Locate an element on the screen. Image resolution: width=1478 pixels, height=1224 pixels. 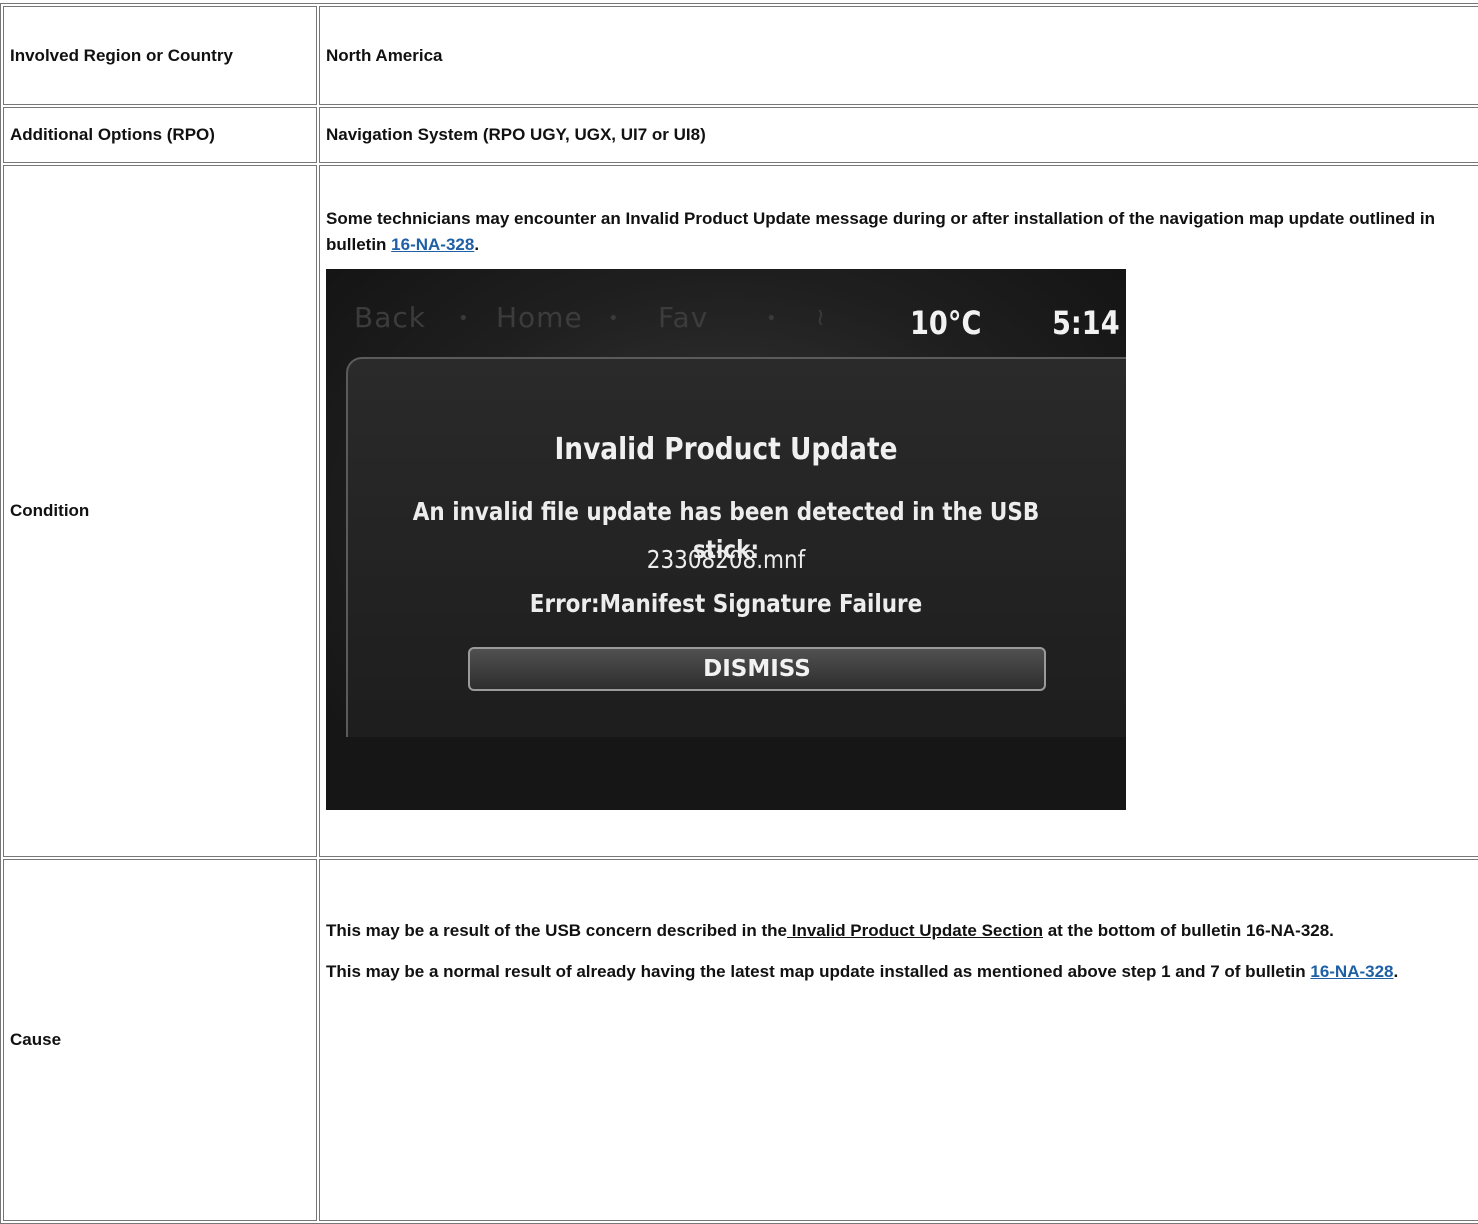
nav-temperature: 10°C is located at coordinates (946, 323).